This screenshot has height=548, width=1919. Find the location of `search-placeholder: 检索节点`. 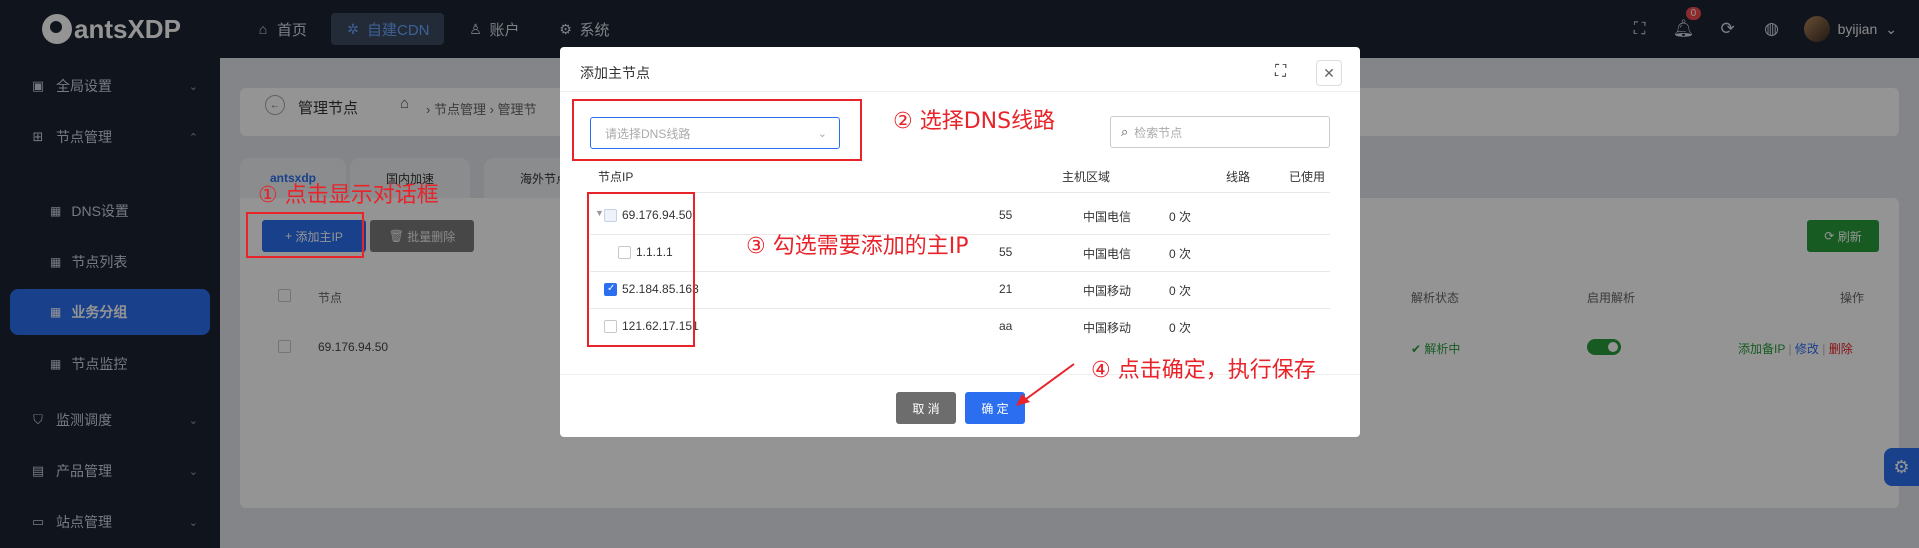

search-placeholder: 检索节点 is located at coordinates (1158, 132).